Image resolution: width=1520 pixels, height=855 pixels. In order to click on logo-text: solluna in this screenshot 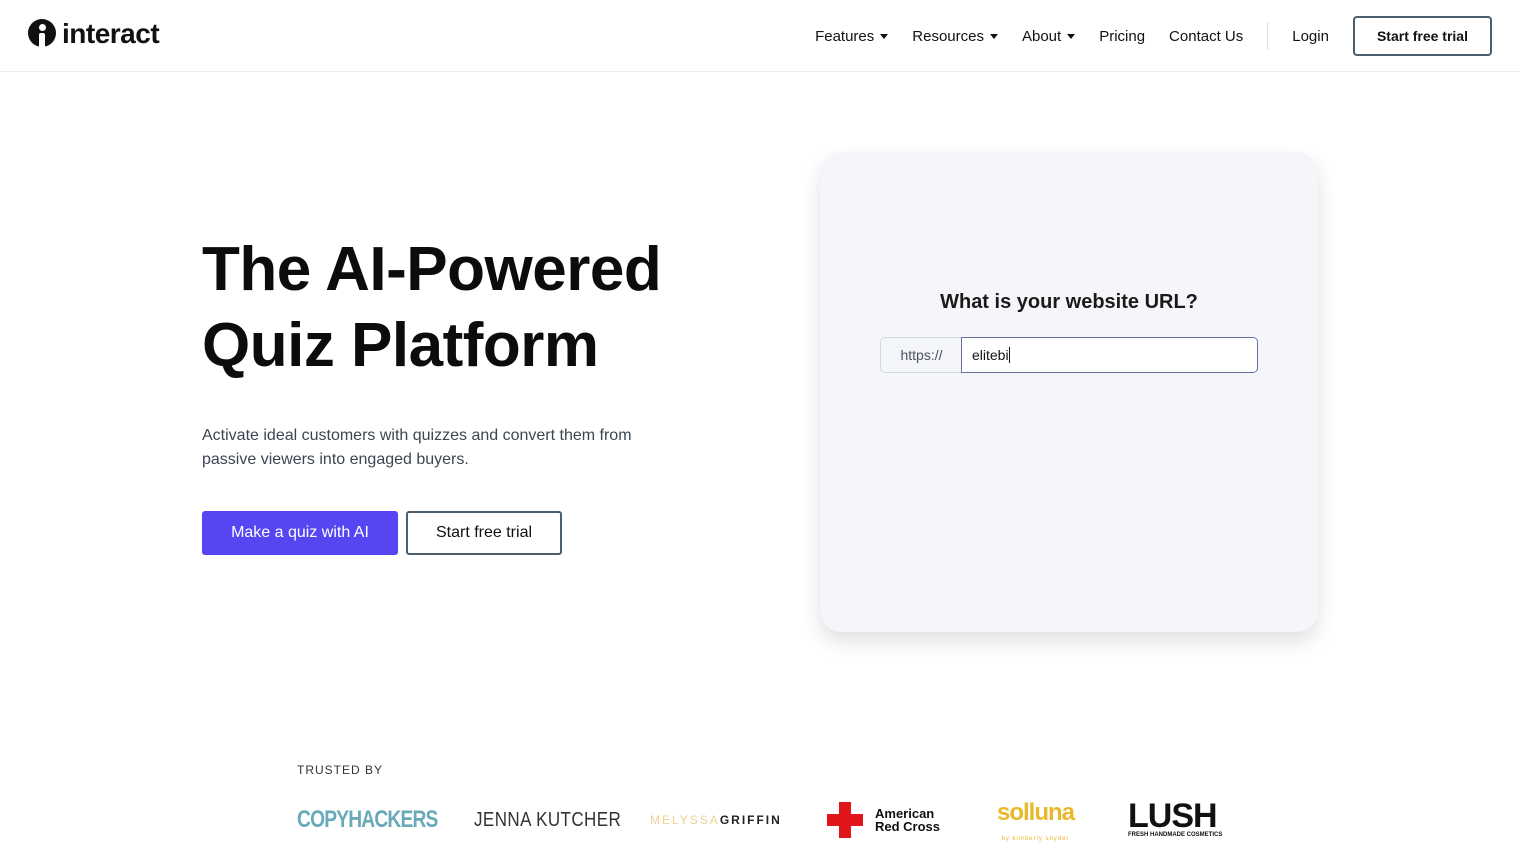, I will do `click(1036, 812)`.